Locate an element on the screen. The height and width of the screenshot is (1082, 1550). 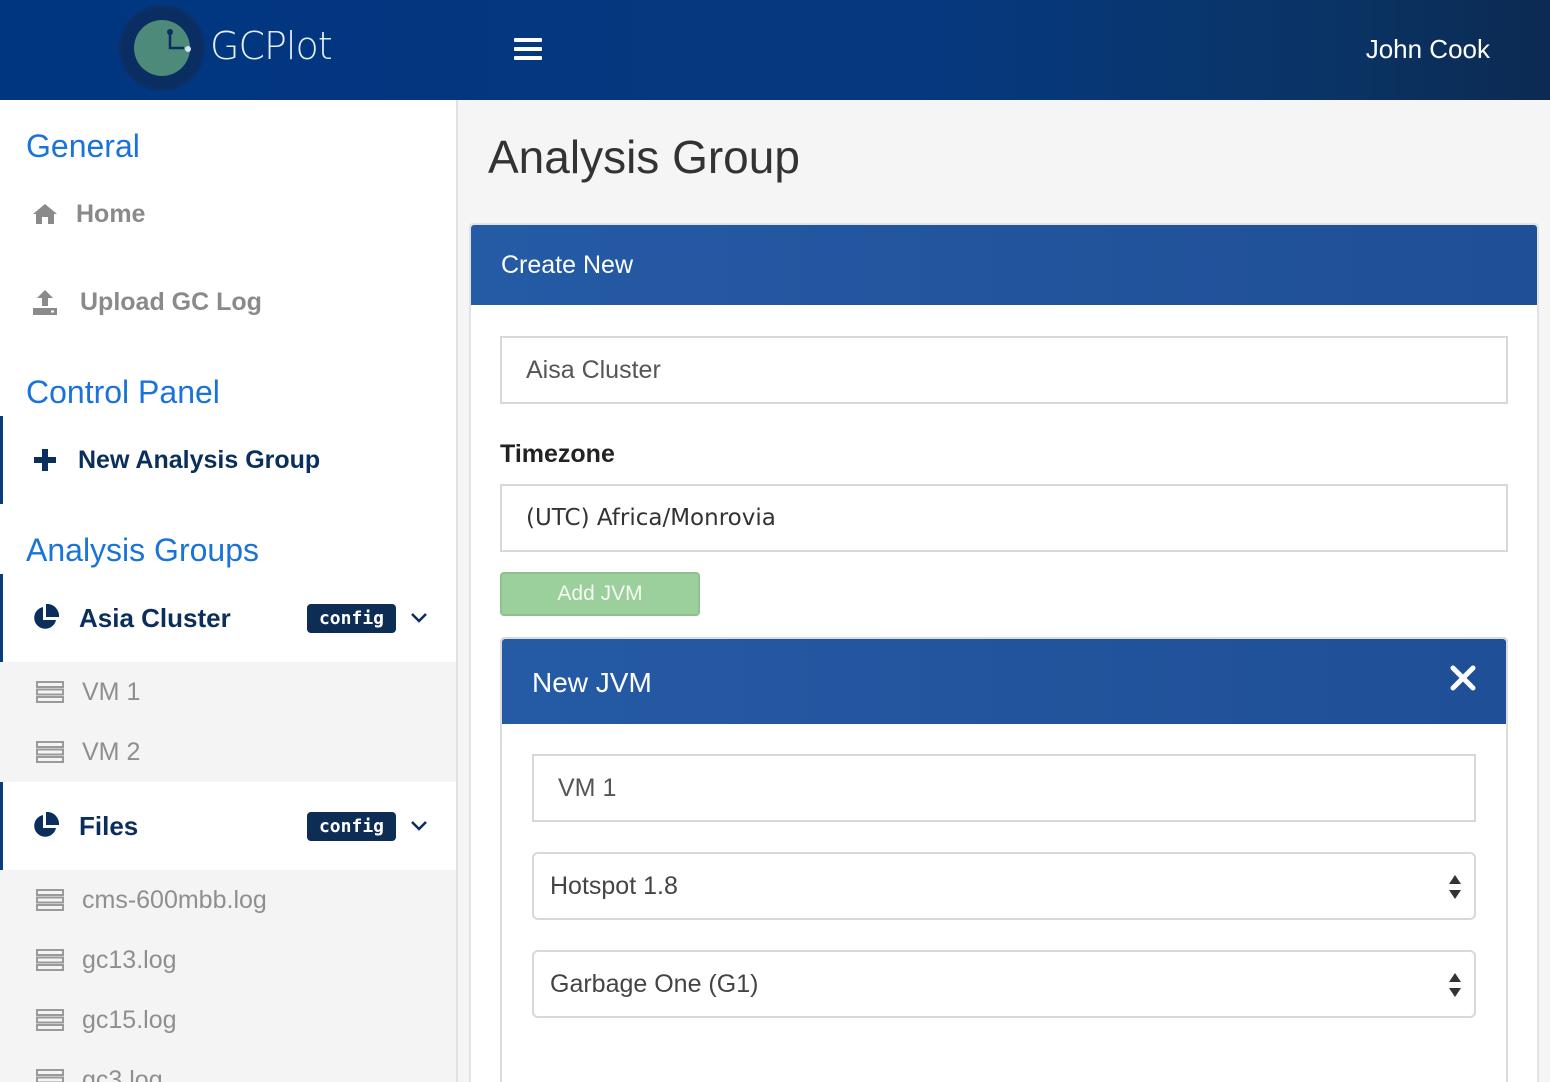
group-name-input: Aisa Cluster is located at coordinates (1004, 370).